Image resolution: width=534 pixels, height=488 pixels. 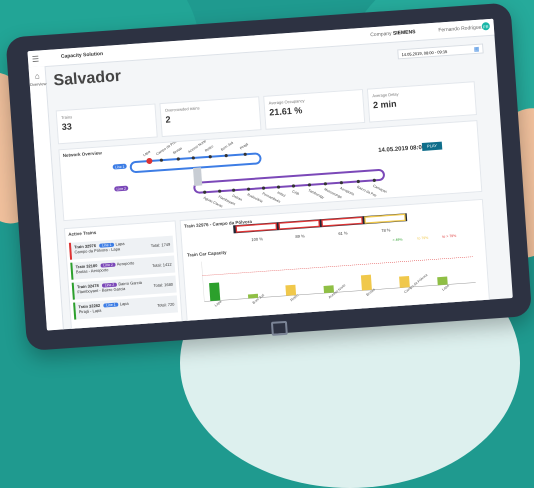 What do you see at coordinates (300, 236) in the screenshot?
I see `car-capacity-label: 89 %` at bounding box center [300, 236].